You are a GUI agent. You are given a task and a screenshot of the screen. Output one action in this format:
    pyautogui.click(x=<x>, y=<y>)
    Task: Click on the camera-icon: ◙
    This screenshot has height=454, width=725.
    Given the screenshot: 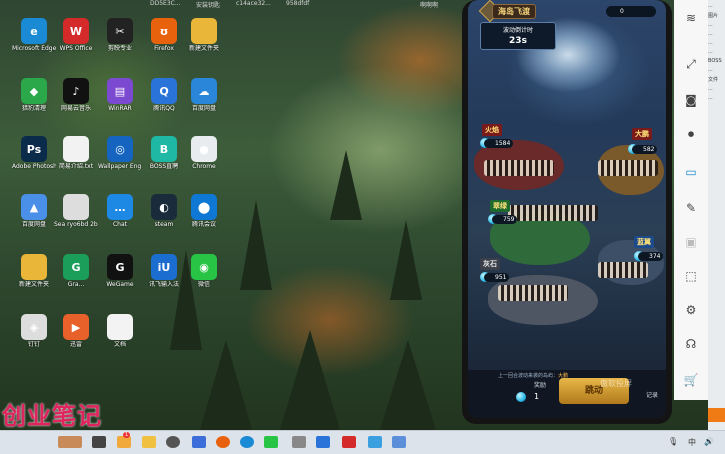 What is the action you would take?
    pyautogui.click(x=691, y=100)
    